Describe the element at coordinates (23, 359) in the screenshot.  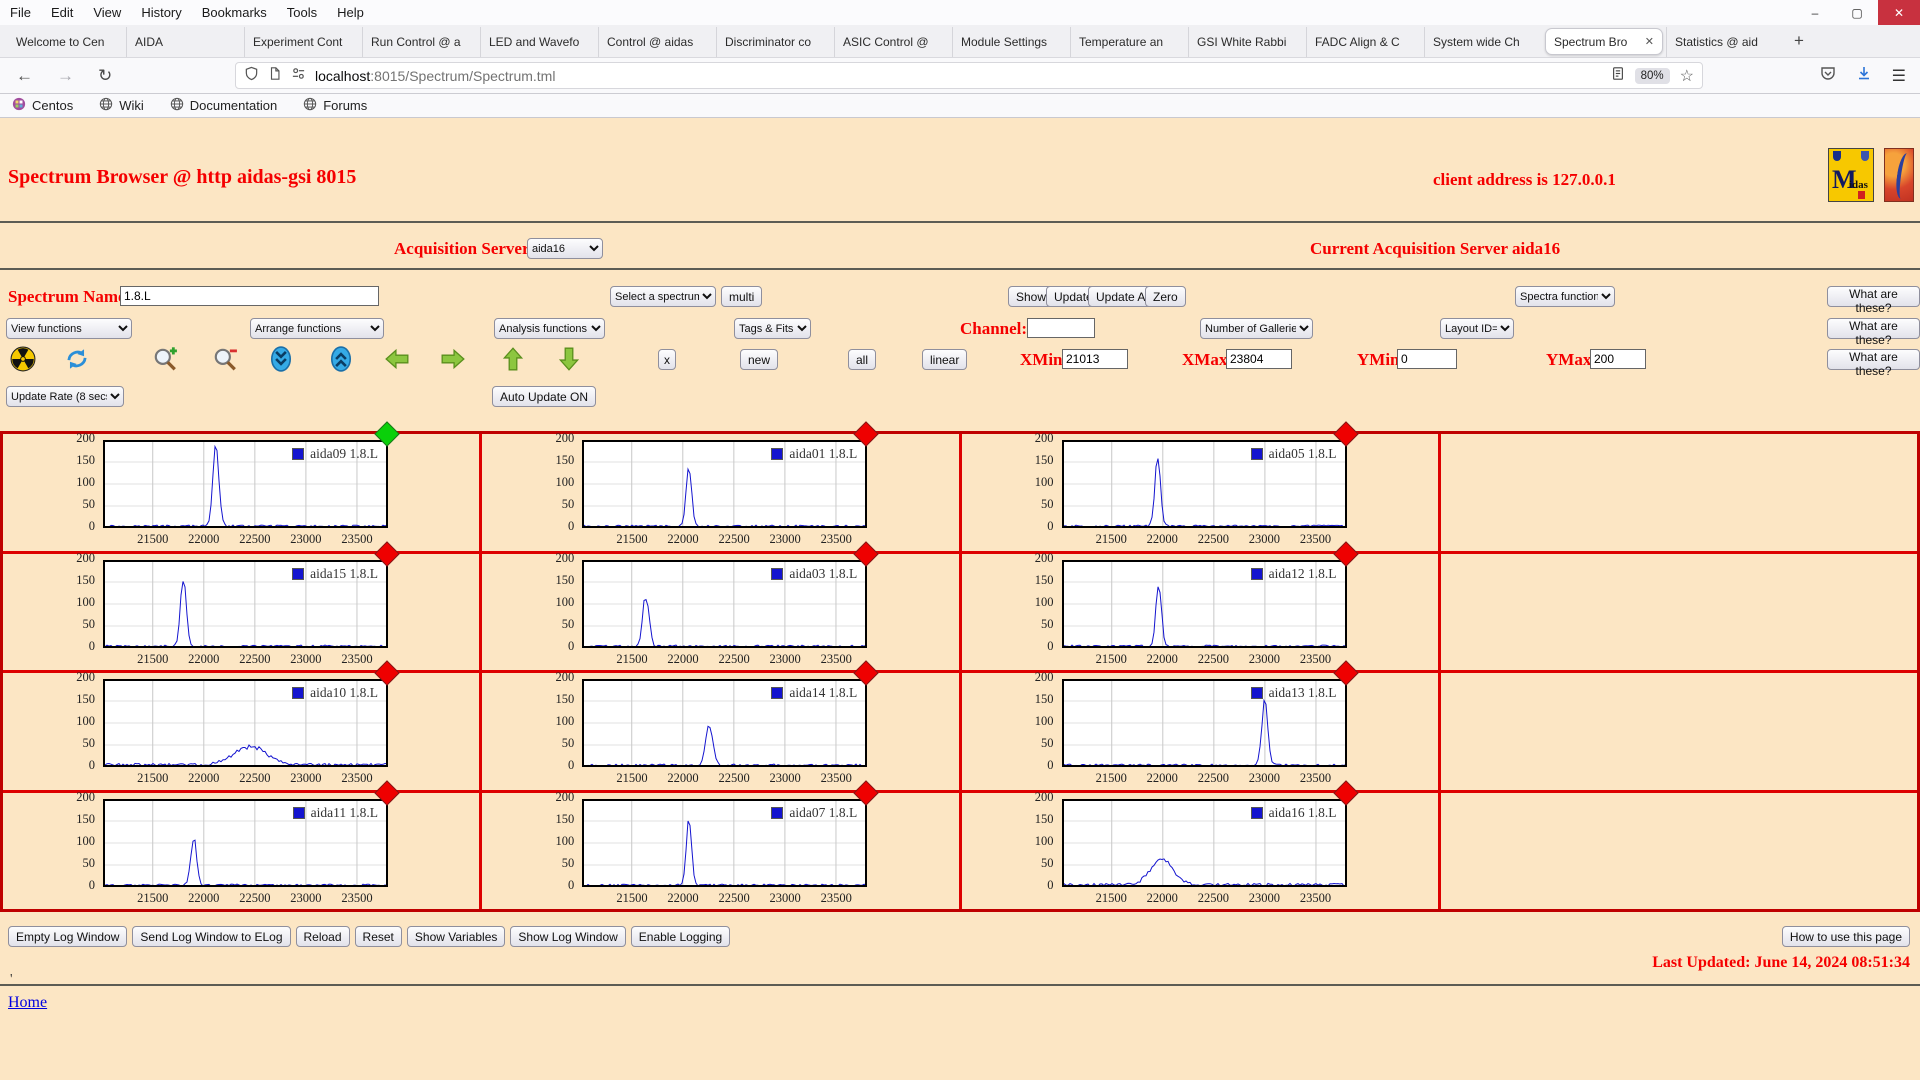
I see `radiation-icon` at that location.